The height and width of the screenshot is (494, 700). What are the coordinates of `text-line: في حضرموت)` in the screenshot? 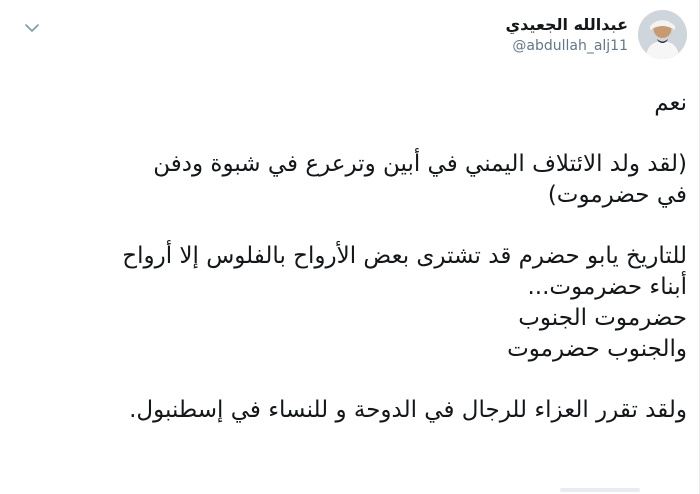 It's located at (617, 195).